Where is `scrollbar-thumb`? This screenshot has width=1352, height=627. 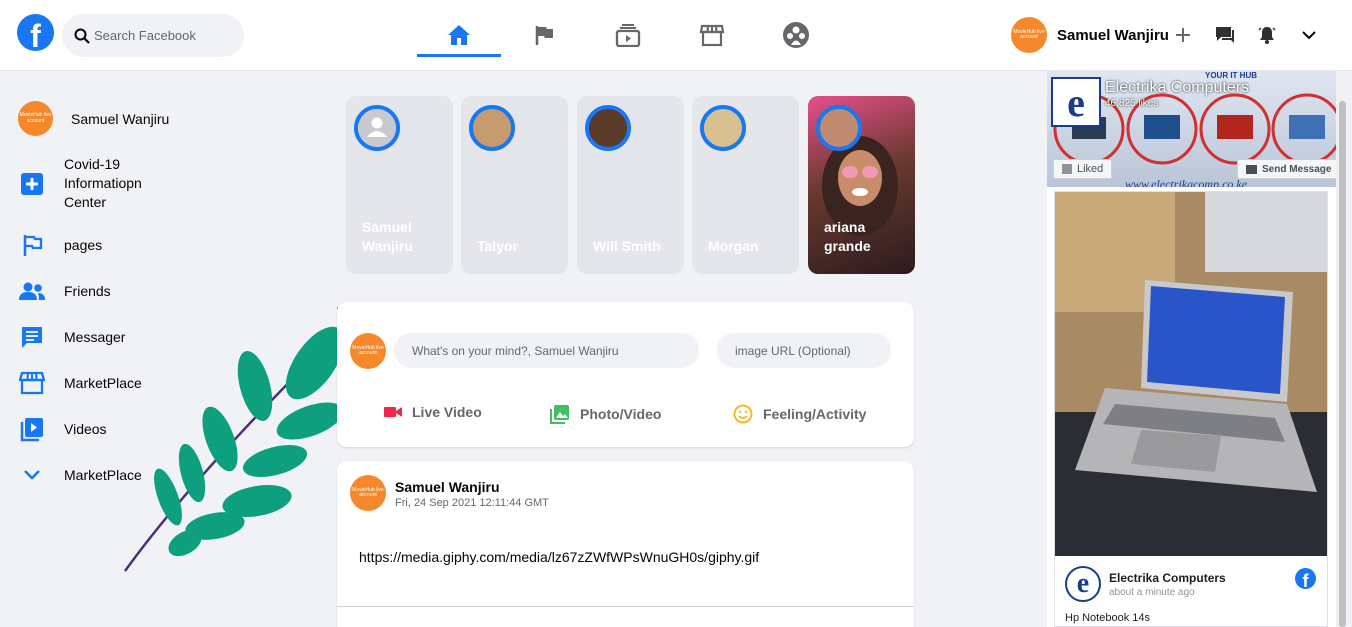
scrollbar-thumb is located at coordinates (1342, 364).